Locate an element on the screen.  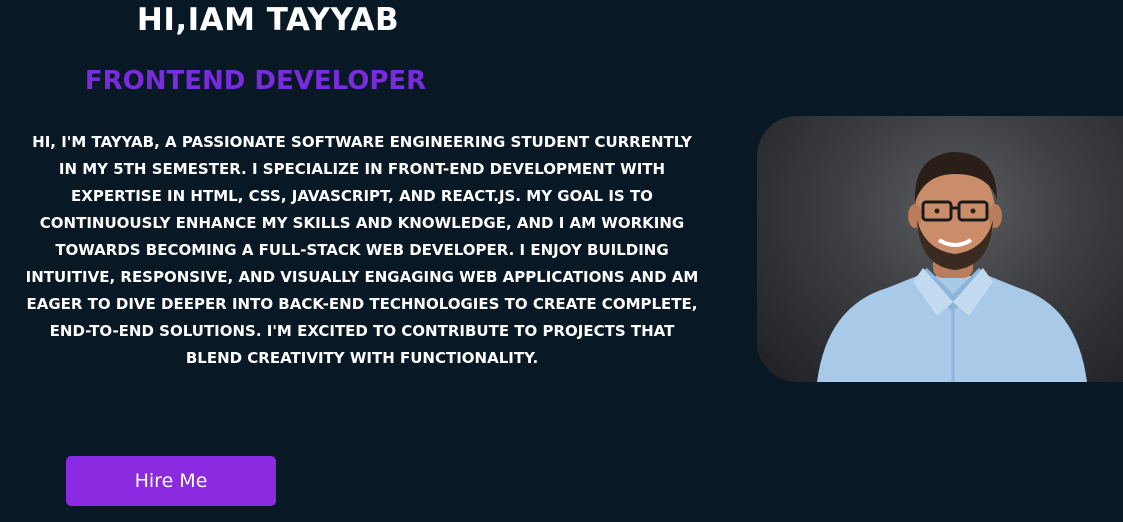
role-title: FRONTEND DEVELOPER is located at coordinates (255, 81).